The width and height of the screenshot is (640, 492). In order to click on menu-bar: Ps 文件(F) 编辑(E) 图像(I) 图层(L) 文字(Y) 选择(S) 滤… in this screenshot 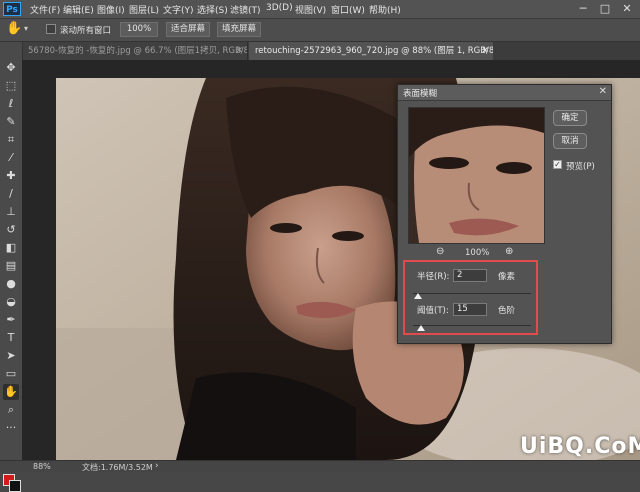, I will do `click(320, 9)`.